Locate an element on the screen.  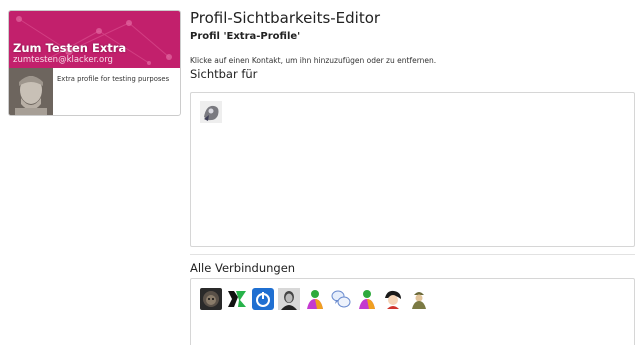
page-title: Profil-Sichtbarkeits-Editor is located at coordinates (285, 18).